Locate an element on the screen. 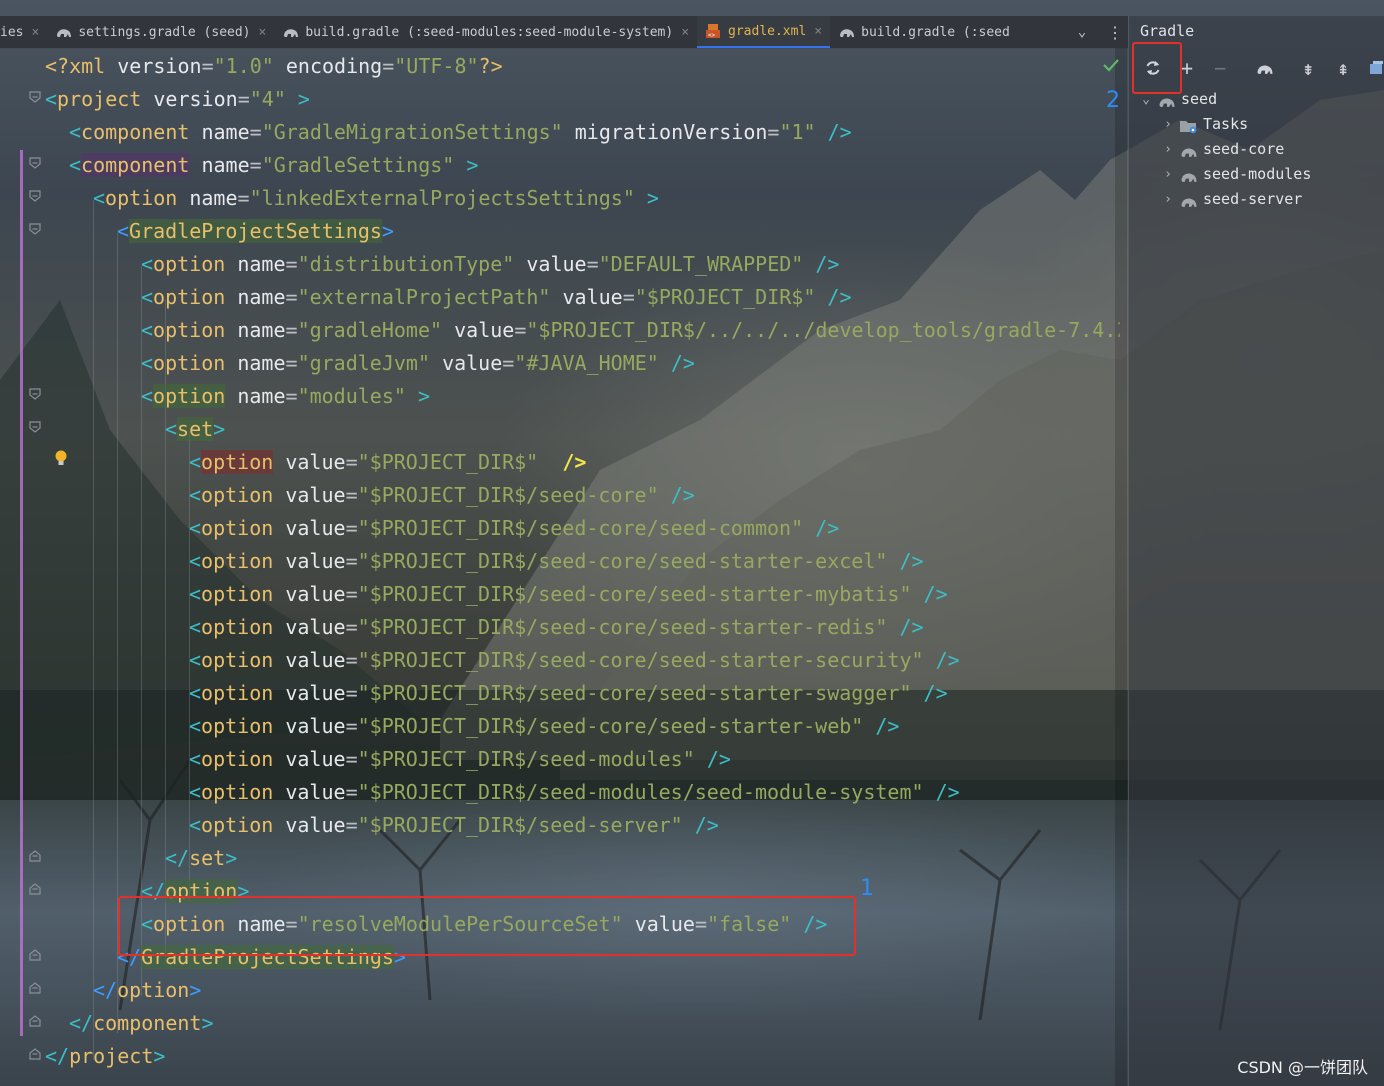 The width and height of the screenshot is (1384, 1086). code-line: <GradleProjectSettings> is located at coordinates (255, 231).